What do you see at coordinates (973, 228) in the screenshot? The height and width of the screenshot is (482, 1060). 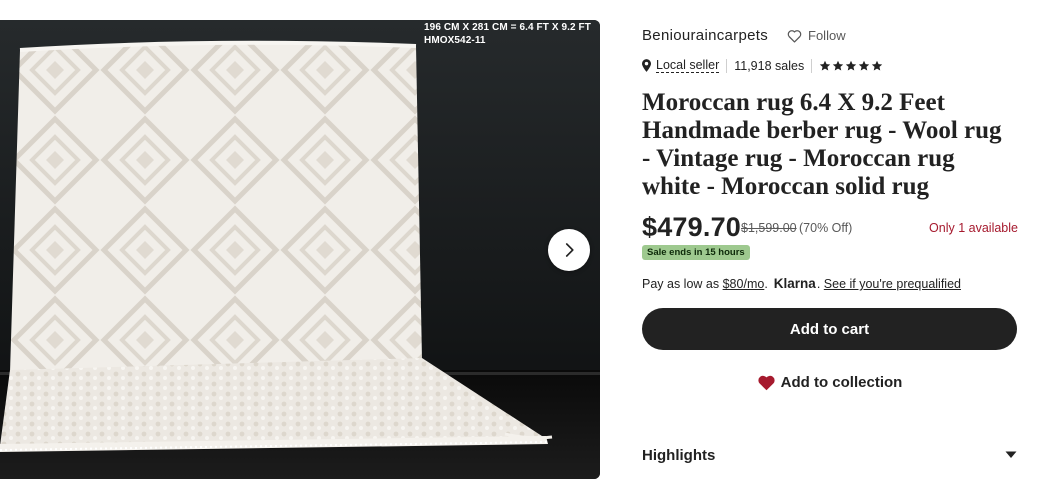 I see `availability-label: Only 1 available` at bounding box center [973, 228].